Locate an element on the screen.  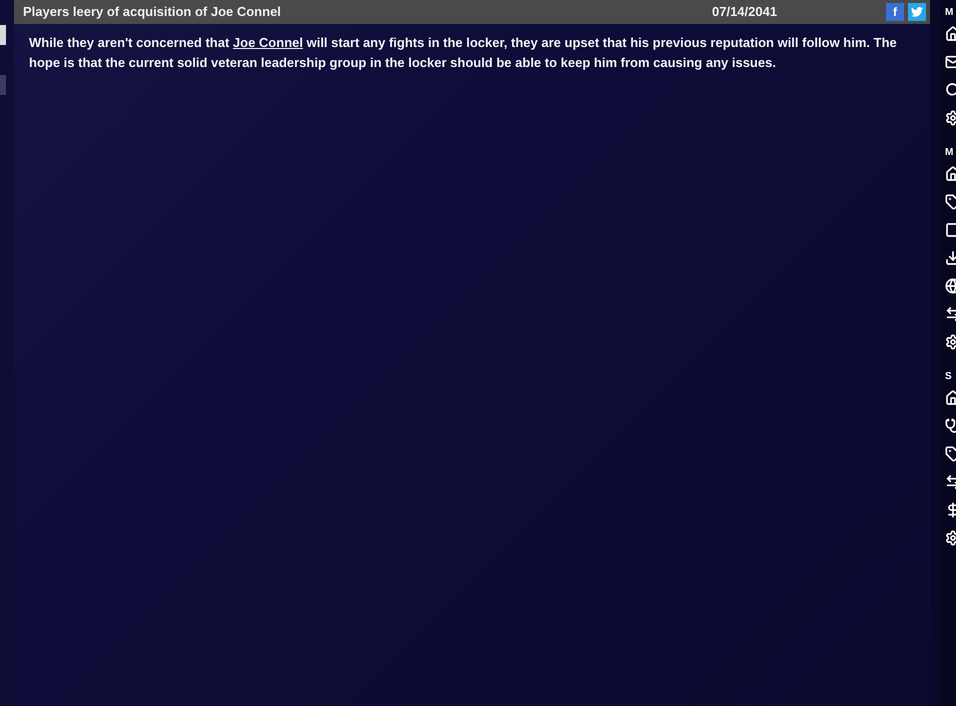
article-body: While they aren't concerned that Joe Connel will start any fights in the locker, they are upset that his previous reputation will follow him. The hope is that the current solid veteran leadership group in the locker should be able to keep him from causing any issues. is located at coordinates (463, 53).